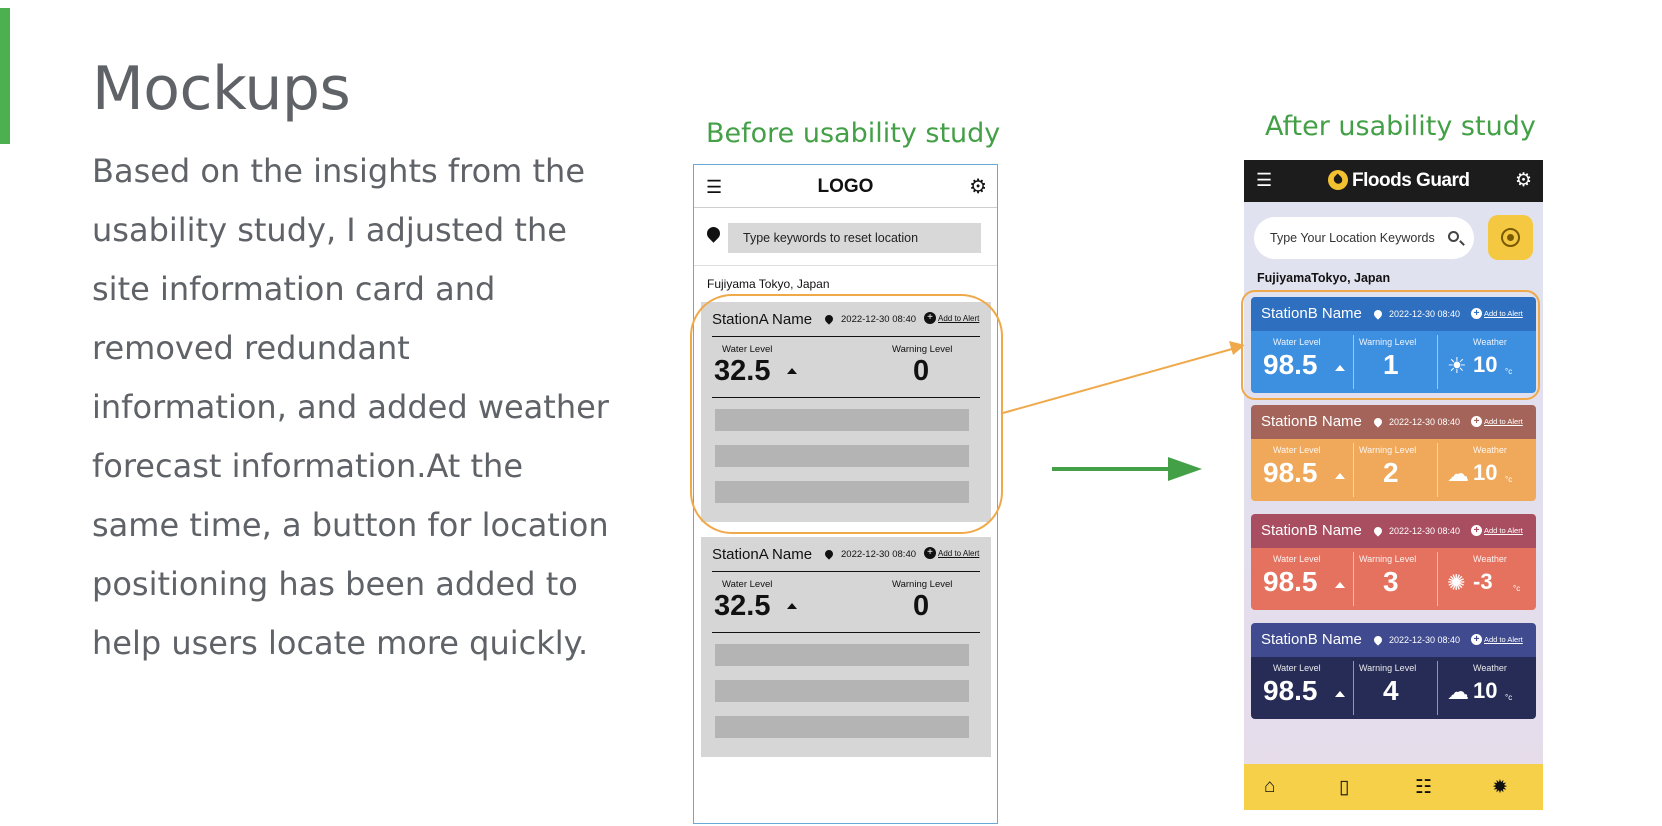 This screenshot has width=1662, height=826. I want to click on search-input: Type Your Location Keywords, so click(1364, 238).